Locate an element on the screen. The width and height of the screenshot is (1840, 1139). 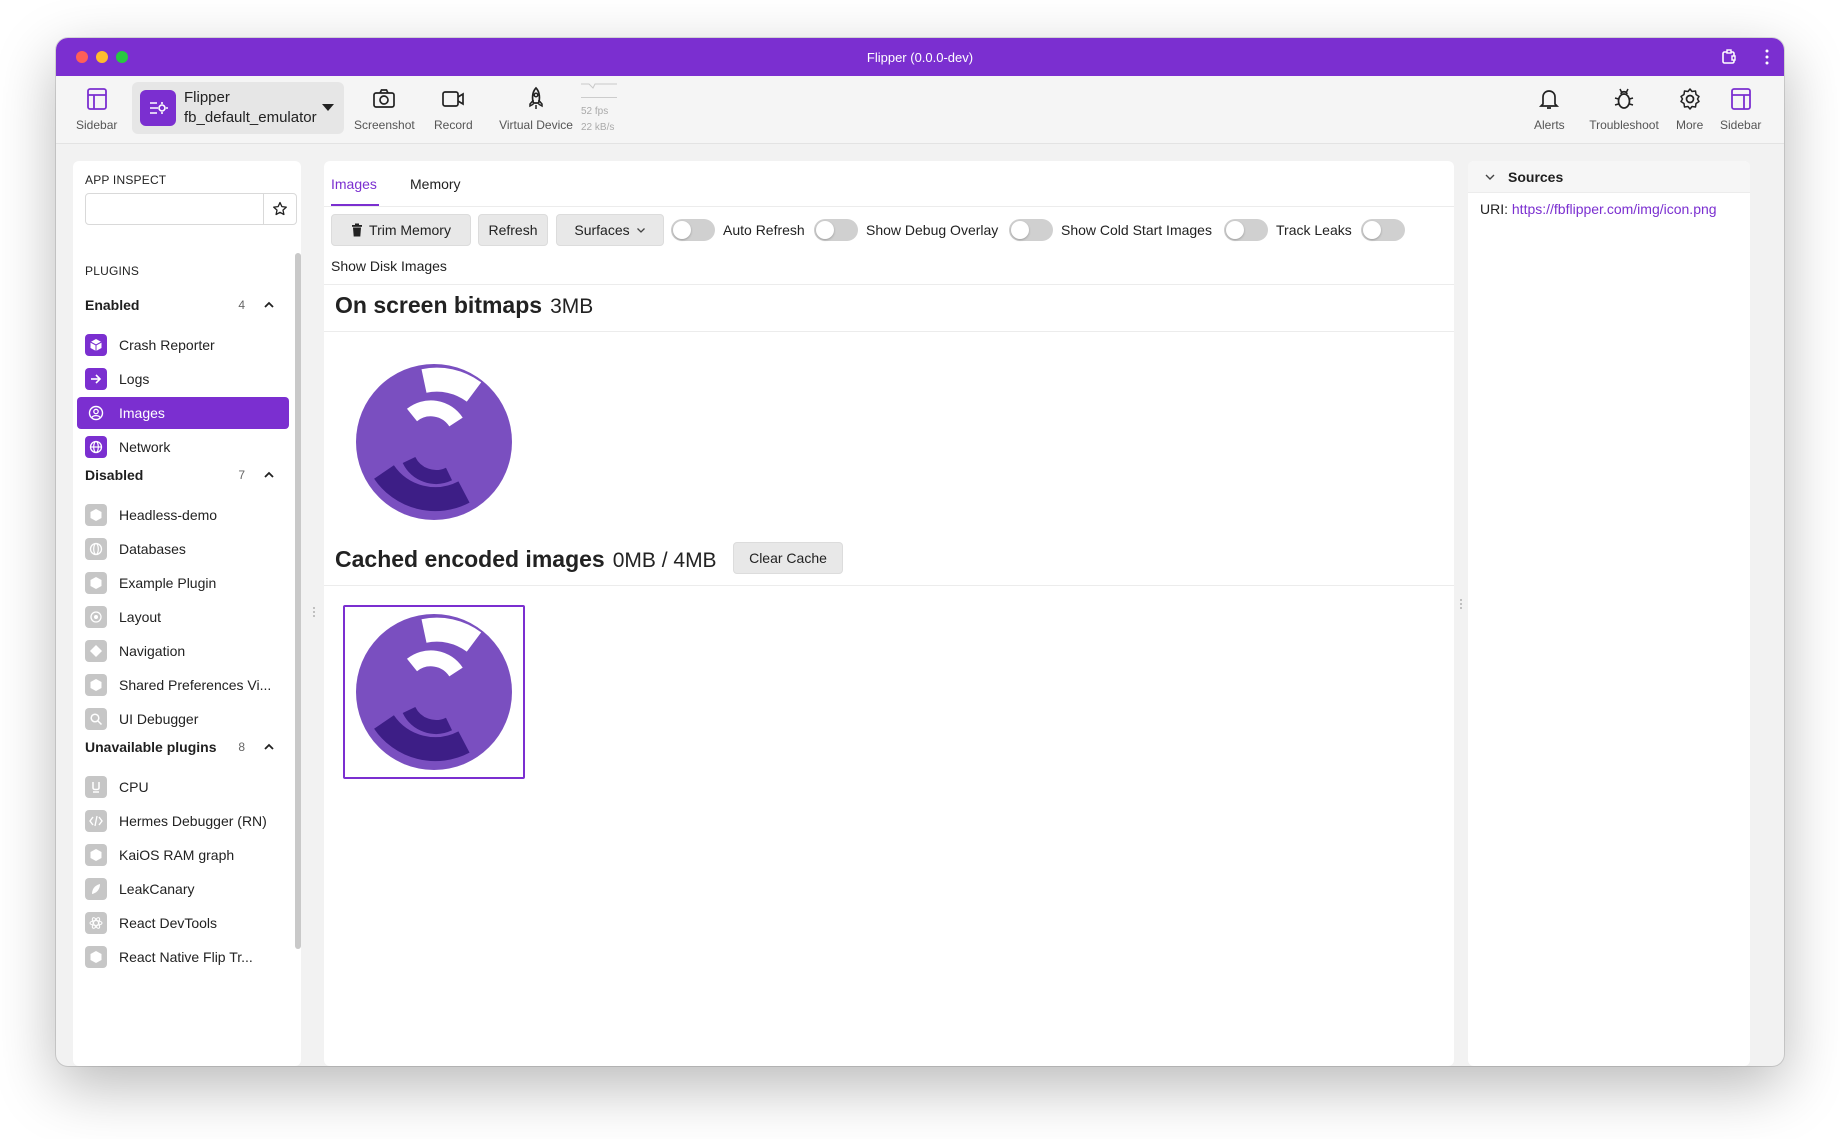
window-title: Flipper (0.0.0-dev) is located at coordinates (920, 57).